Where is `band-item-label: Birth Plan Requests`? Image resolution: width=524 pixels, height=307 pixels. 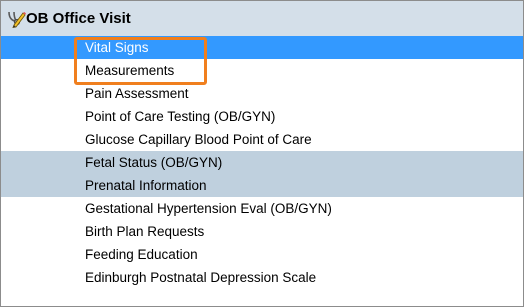 band-item-label: Birth Plan Requests is located at coordinates (145, 231).